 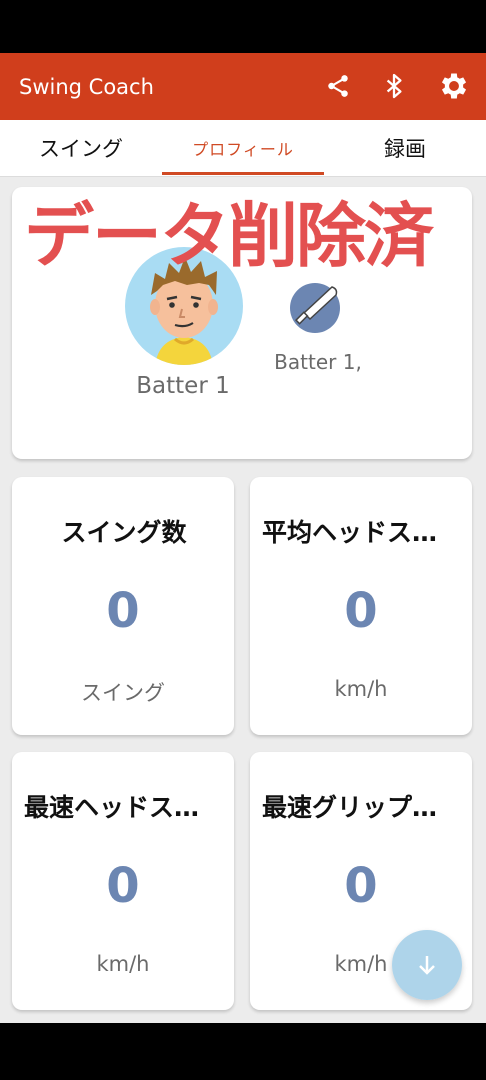 What do you see at coordinates (454, 86) in the screenshot?
I see `gear-icon` at bounding box center [454, 86].